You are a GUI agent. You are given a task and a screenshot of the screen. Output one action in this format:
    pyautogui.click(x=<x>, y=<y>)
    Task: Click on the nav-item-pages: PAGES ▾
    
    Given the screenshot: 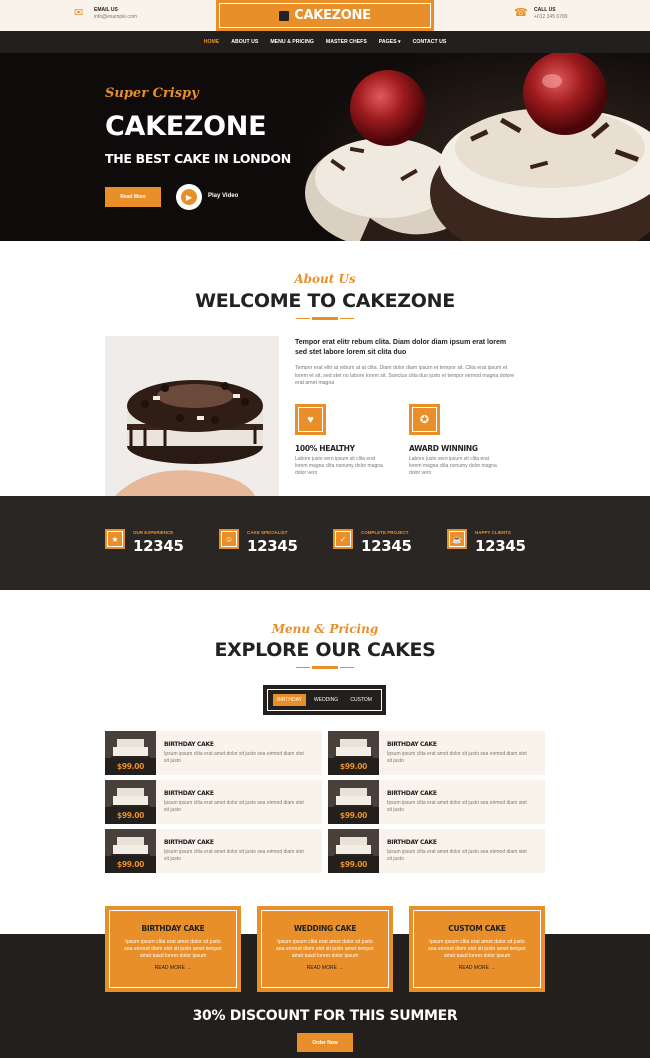 What is the action you would take?
    pyautogui.click(x=390, y=42)
    